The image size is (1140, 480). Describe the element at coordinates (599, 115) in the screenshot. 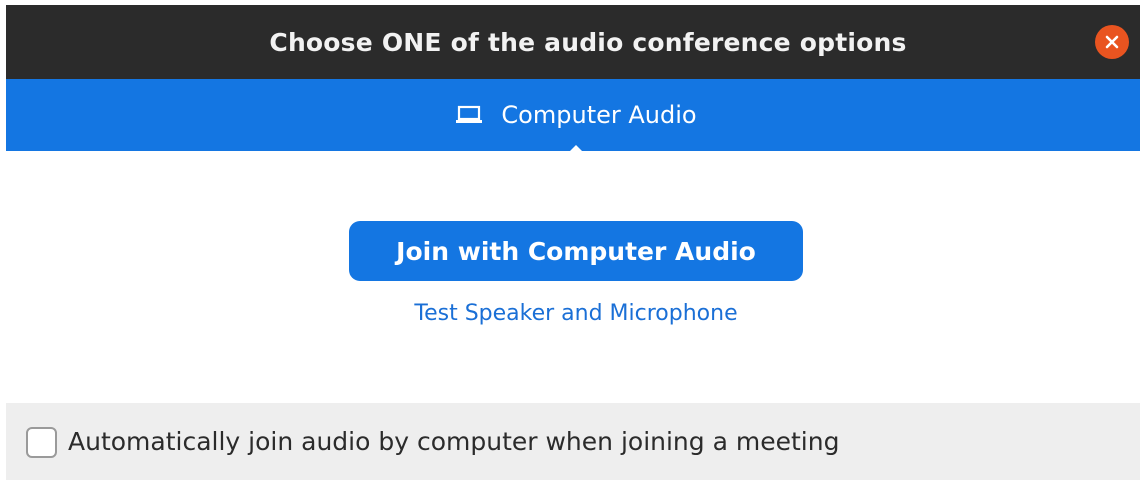

I see `tab-label: Computer Audio` at that location.